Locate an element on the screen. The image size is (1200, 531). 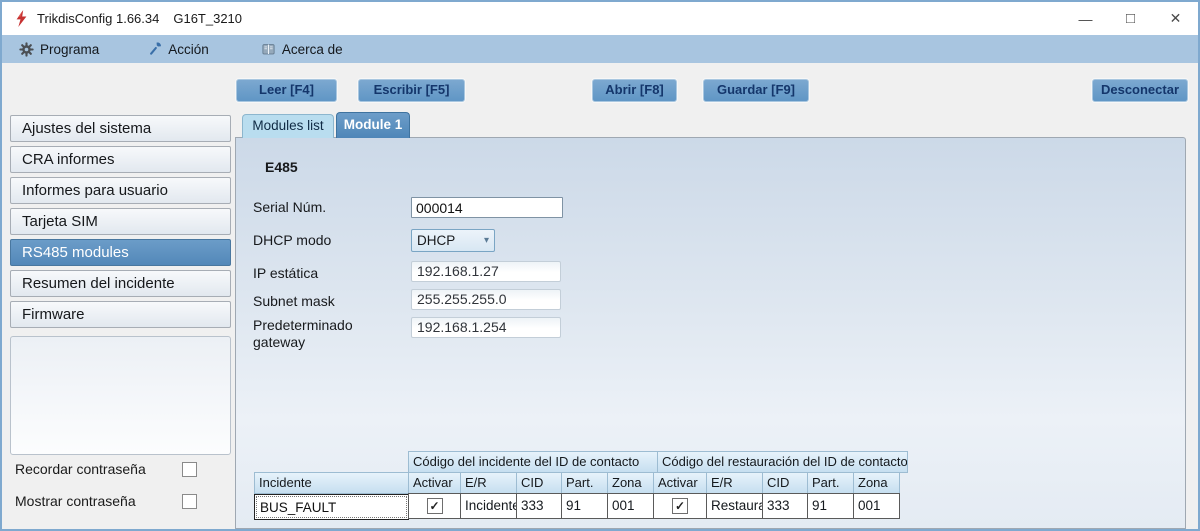
dhcp-select: DHCP ▾ is located at coordinates (453, 240).